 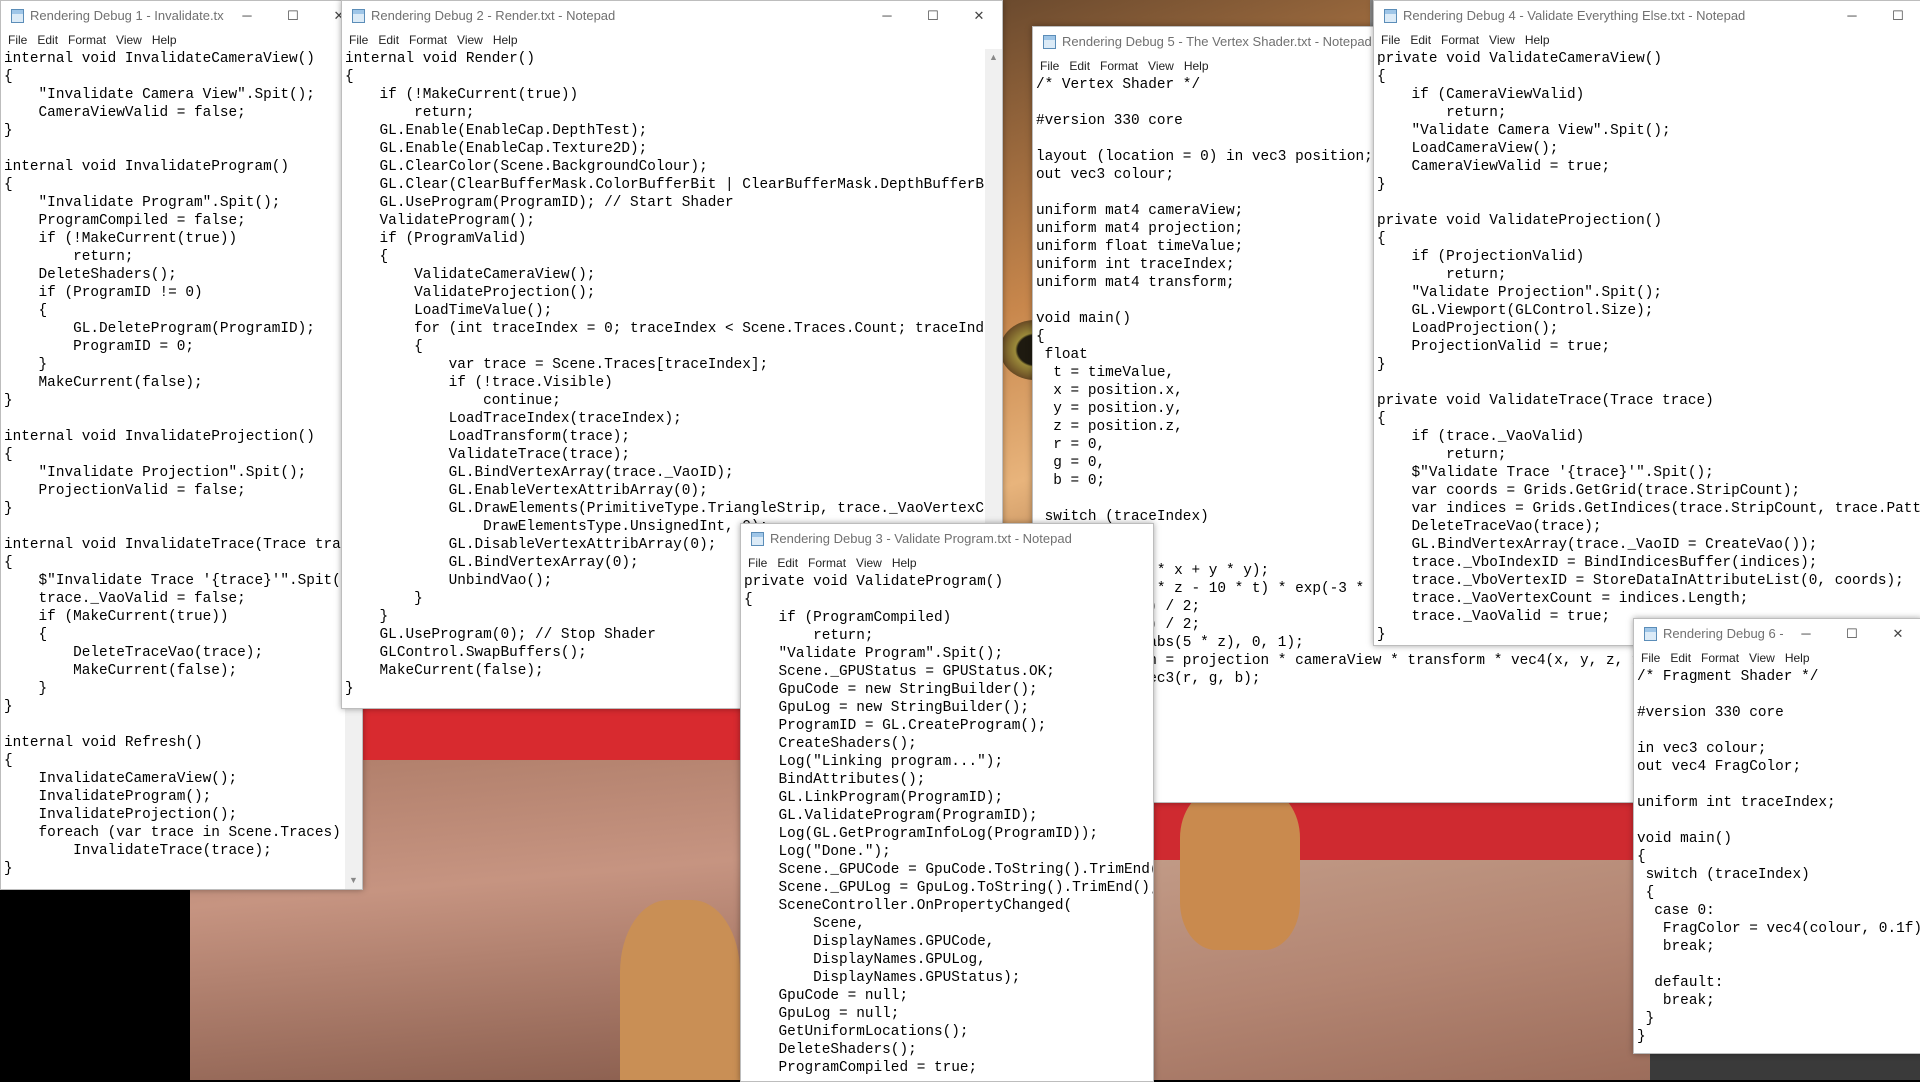 What do you see at coordinates (146, 167) in the screenshot?
I see `code-line: internal void InvalidateProgram()` at bounding box center [146, 167].